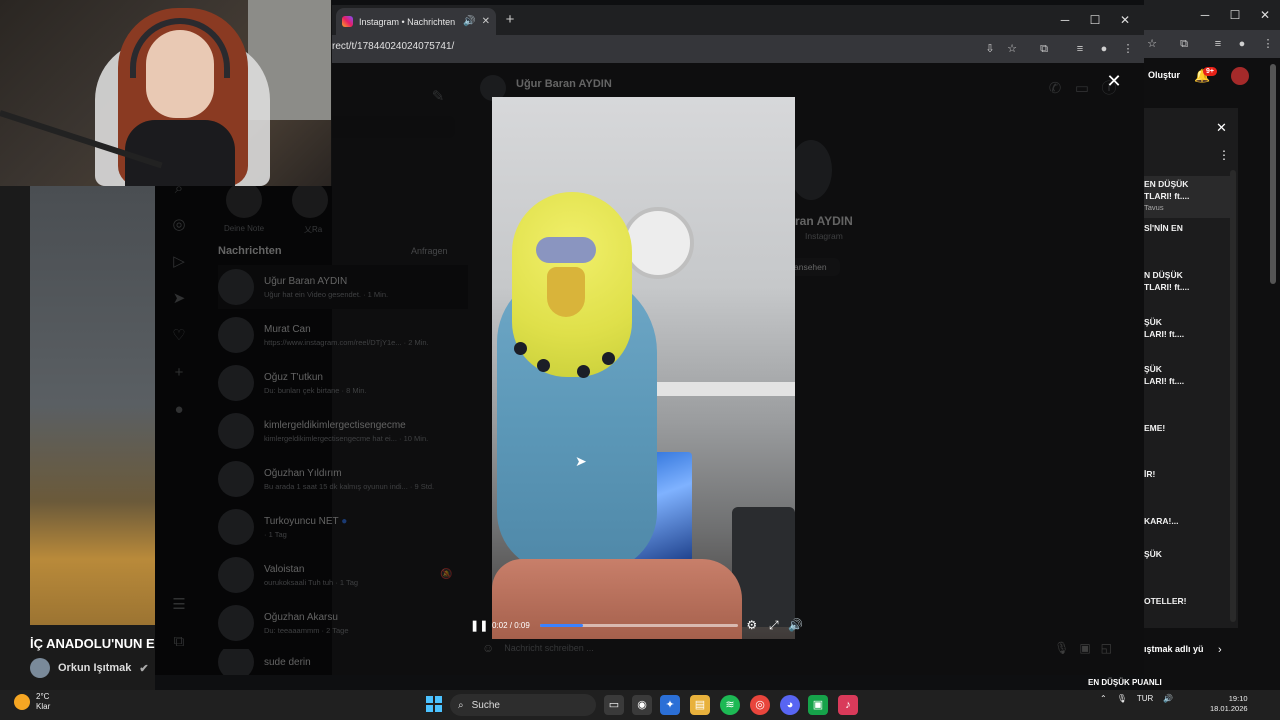 This screenshot has height=720, width=1280. Describe the element at coordinates (730, 705) in the screenshot. I see `spotify-icon: ≋` at that location.